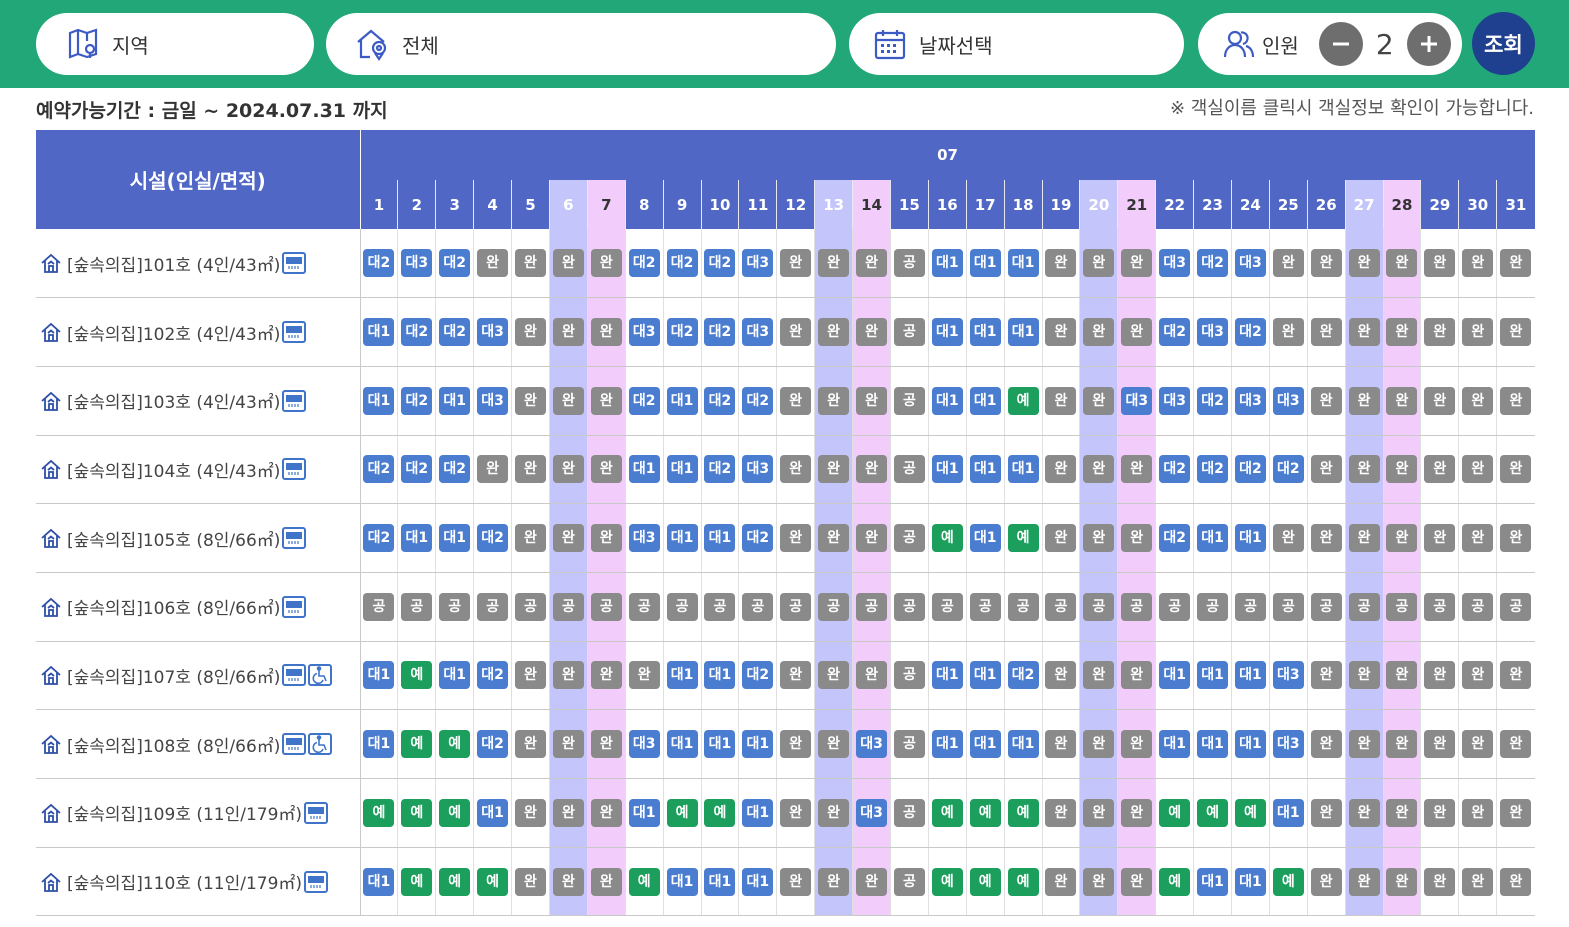 This screenshot has height=927, width=1569. Describe the element at coordinates (198, 264) in the screenshot. I see `room-name-cell: [숲속의집]101호 (4인/43㎡)` at that location.